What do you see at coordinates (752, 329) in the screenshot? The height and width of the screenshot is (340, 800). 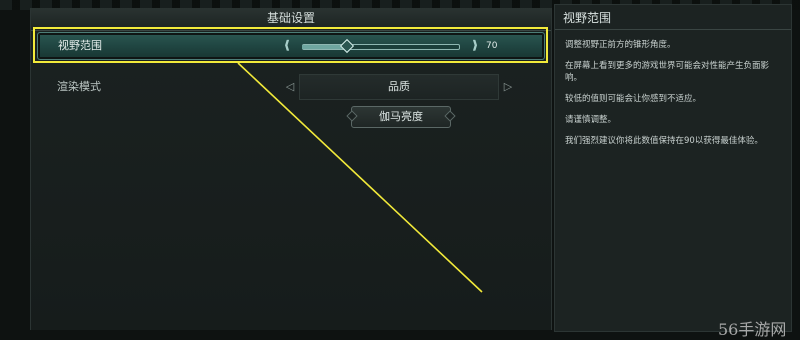 I see `watermark-logo: 56手游网` at bounding box center [752, 329].